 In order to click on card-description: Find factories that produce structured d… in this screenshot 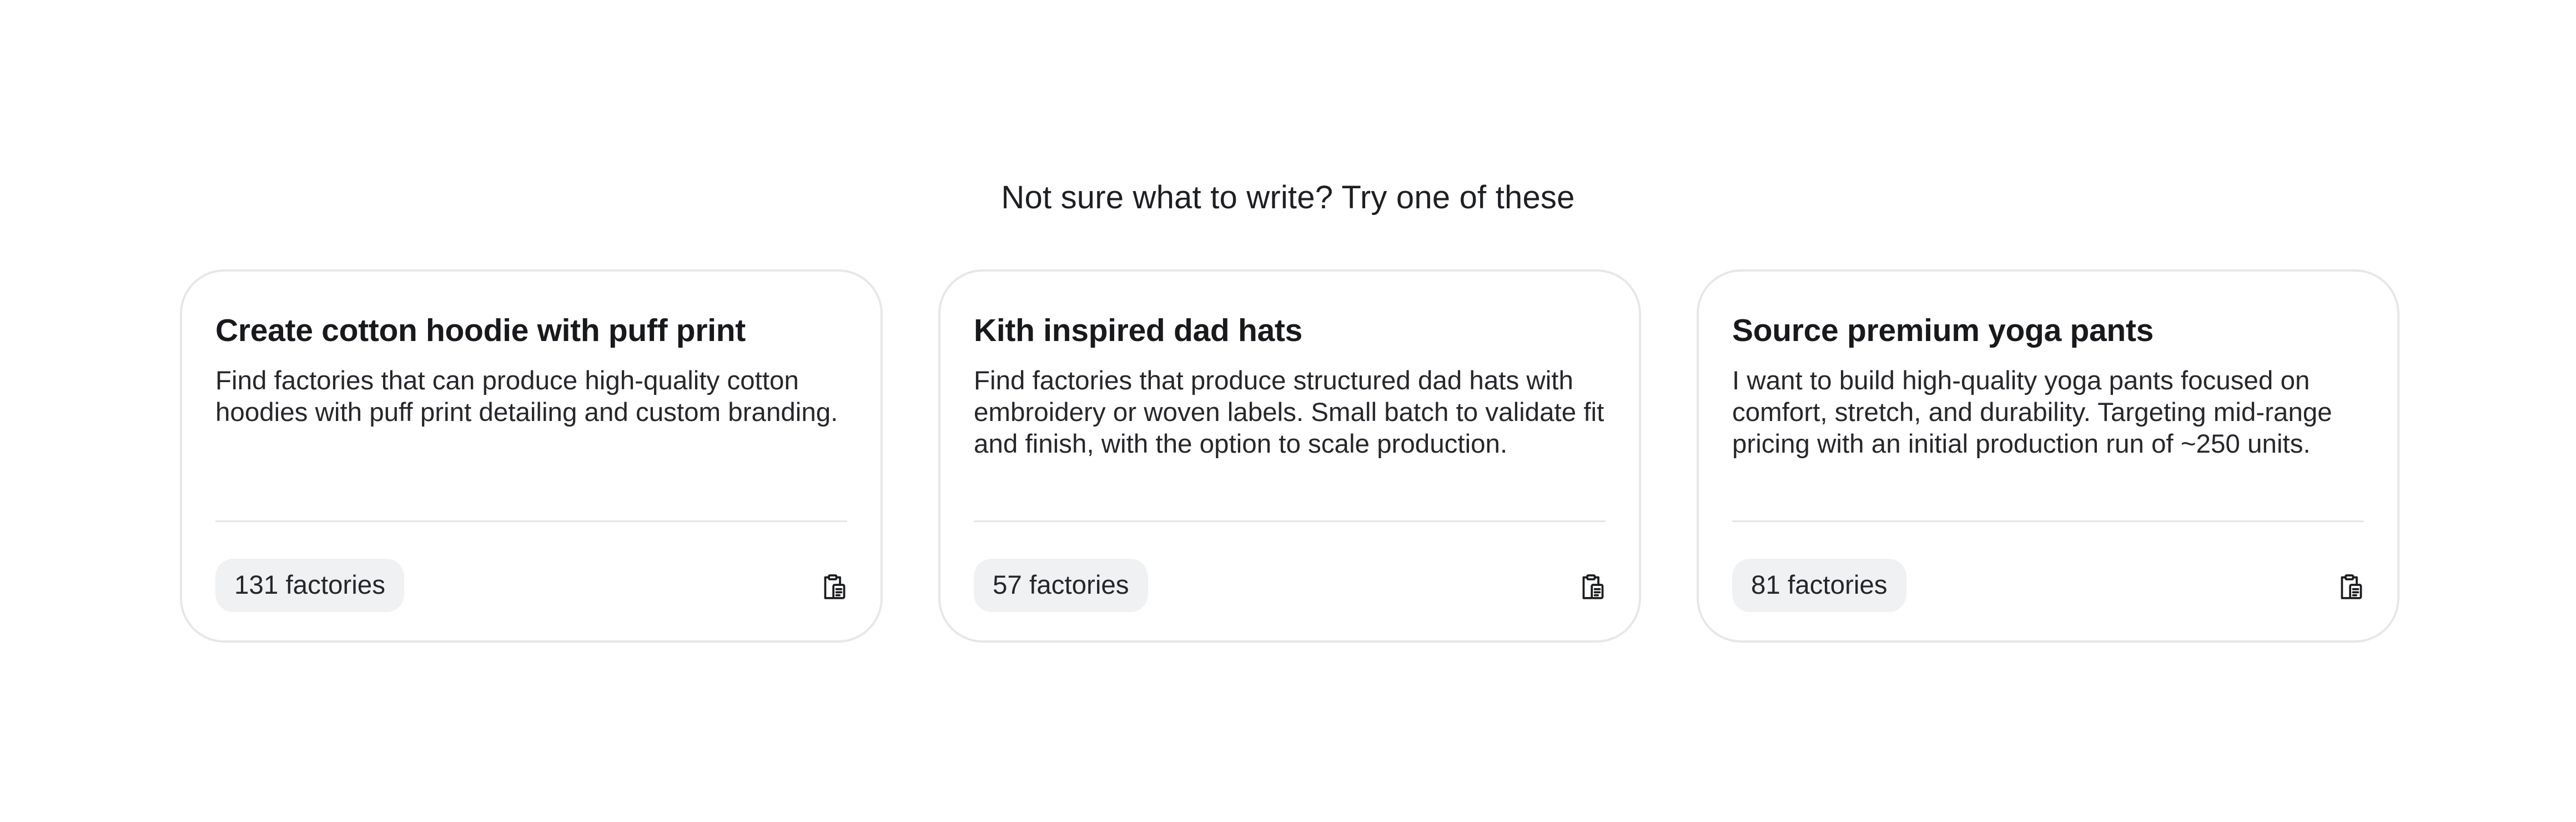, I will do `click(1289, 412)`.